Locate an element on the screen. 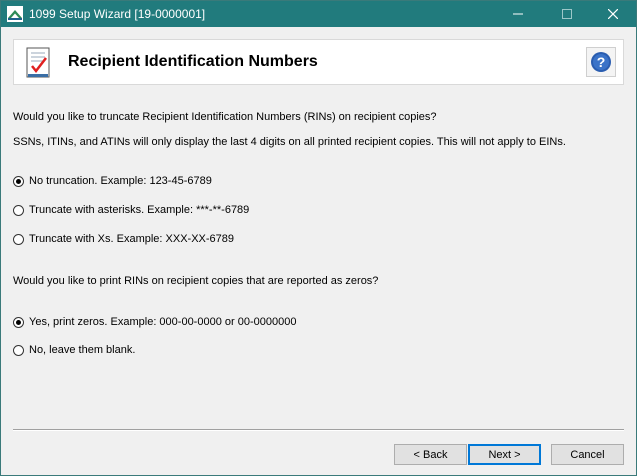 Image resolution: width=637 pixels, height=476 pixels. next-button: Next > is located at coordinates (504, 454).